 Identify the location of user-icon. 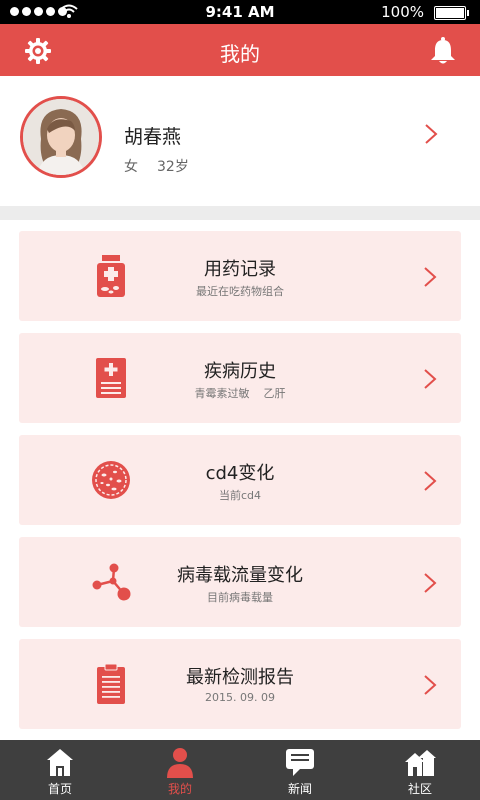
(180, 763).